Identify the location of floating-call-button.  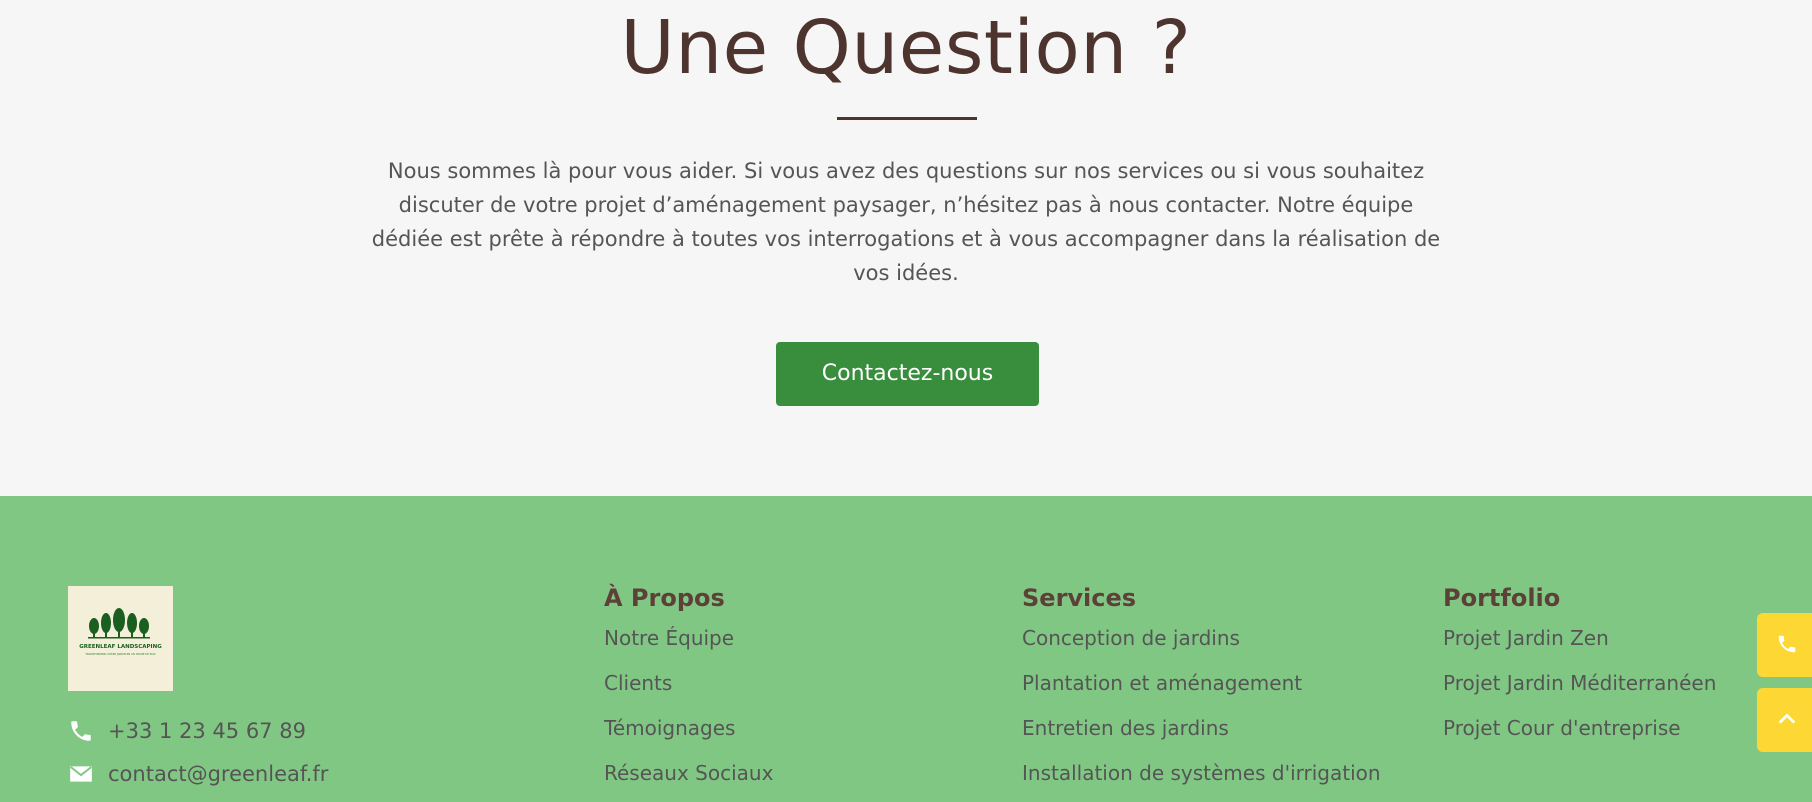
(1784, 645).